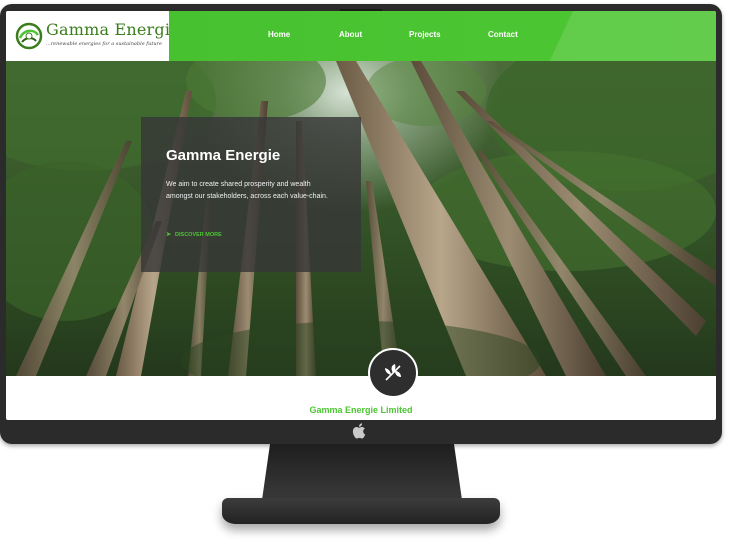  Describe the element at coordinates (362, 472) in the screenshot. I see `monitor-stand-neck` at that location.